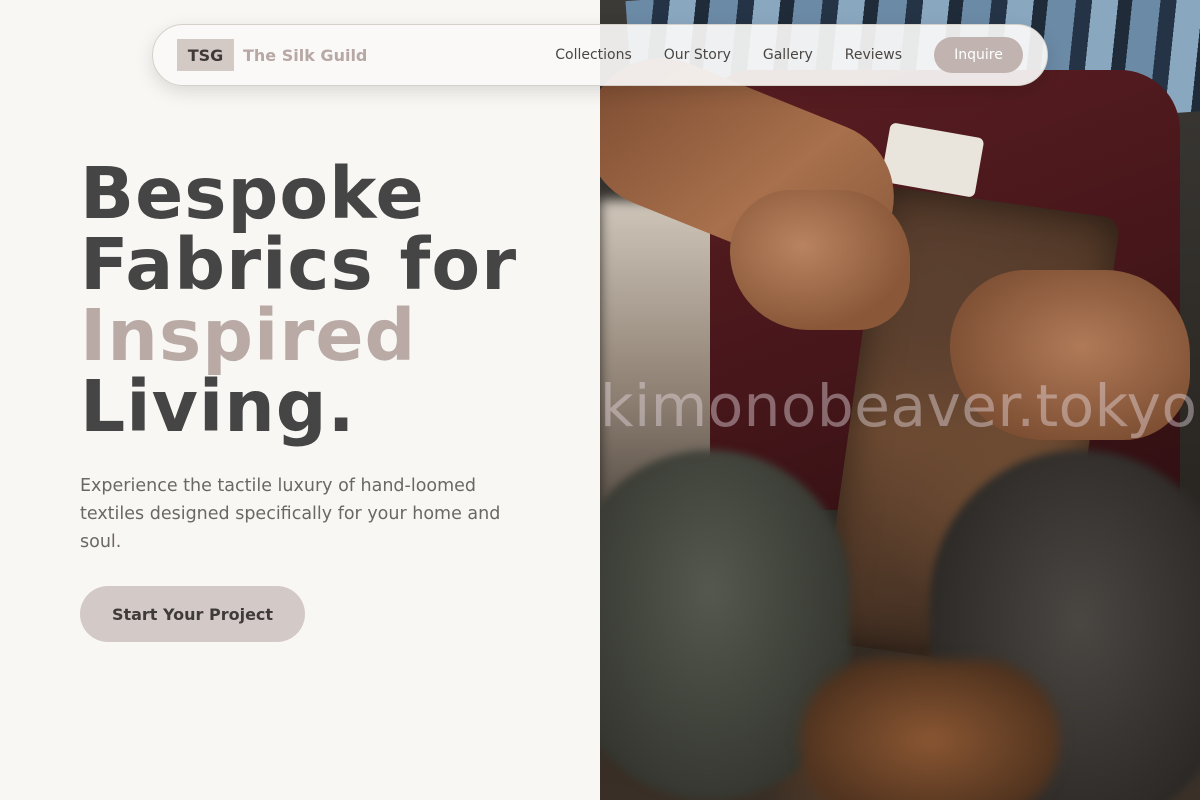 This screenshot has width=1200, height=800. What do you see at coordinates (873, 55) in the screenshot?
I see `nav-link-reviews: Reviews` at bounding box center [873, 55].